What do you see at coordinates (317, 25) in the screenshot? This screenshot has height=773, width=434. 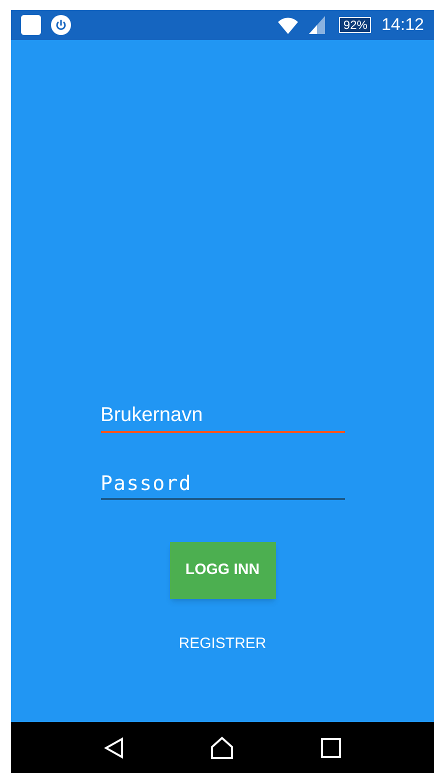 I see `signal-icon` at bounding box center [317, 25].